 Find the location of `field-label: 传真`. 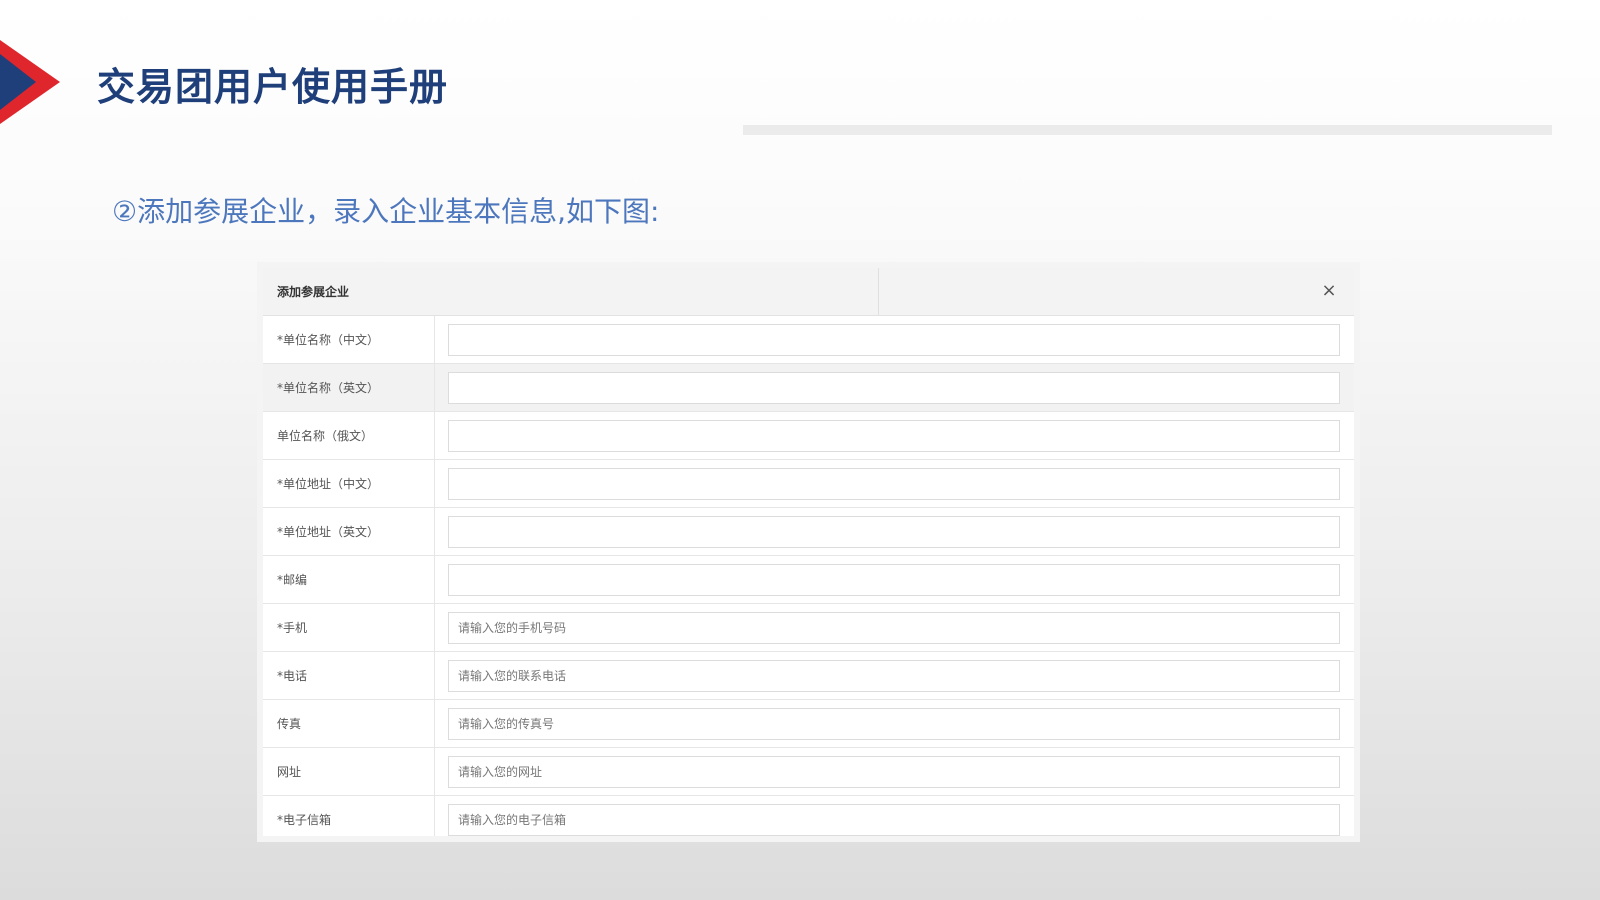

field-label: 传真 is located at coordinates (349, 723).